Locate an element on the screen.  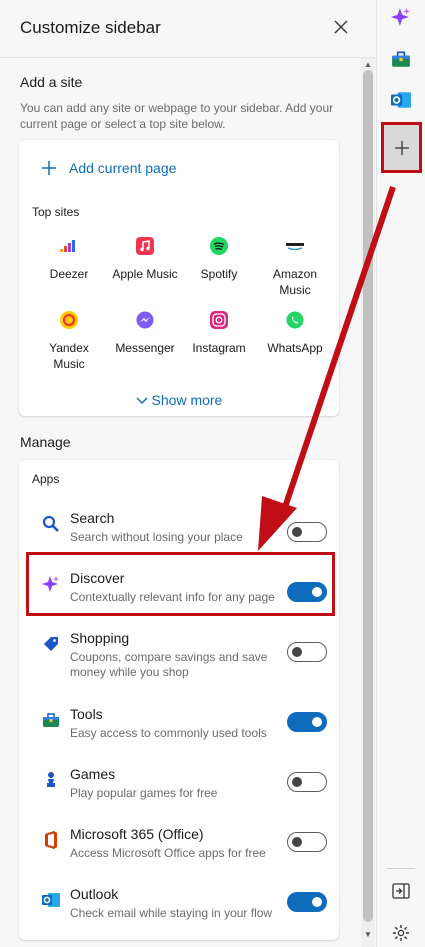
top-sites-label: Top sites is located at coordinates (56, 212).